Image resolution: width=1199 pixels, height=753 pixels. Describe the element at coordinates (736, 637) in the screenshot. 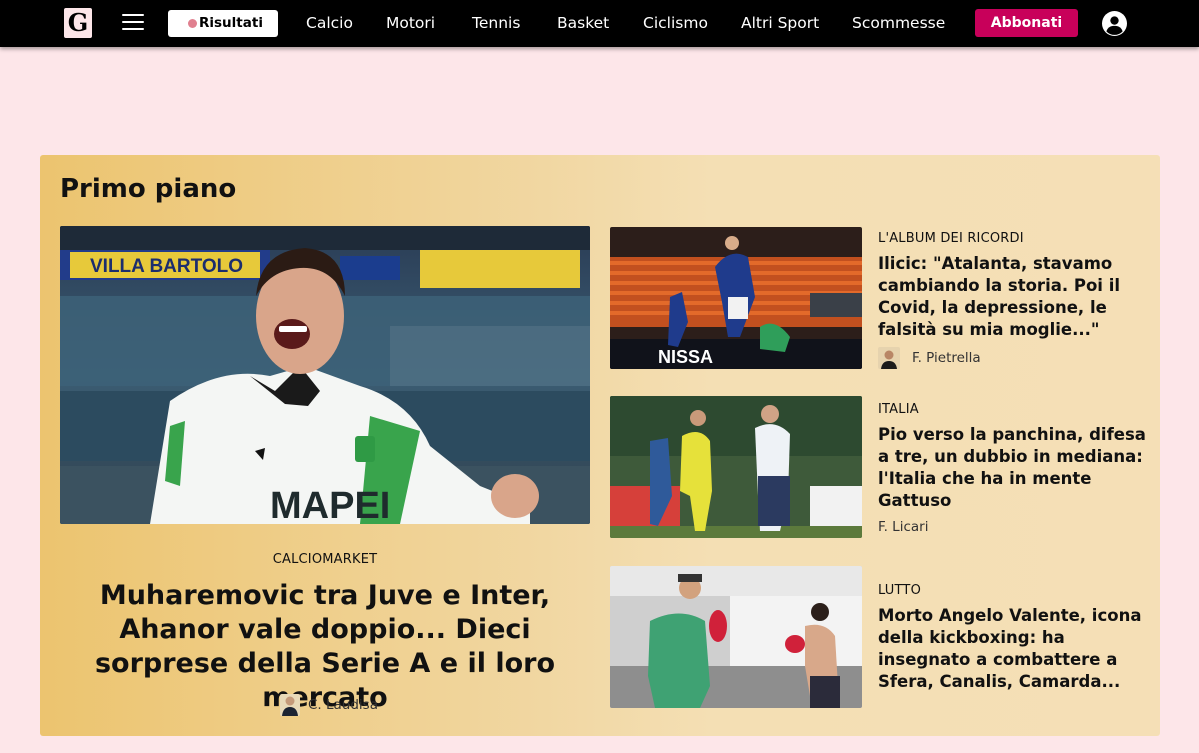

I see `article-3-image` at that location.